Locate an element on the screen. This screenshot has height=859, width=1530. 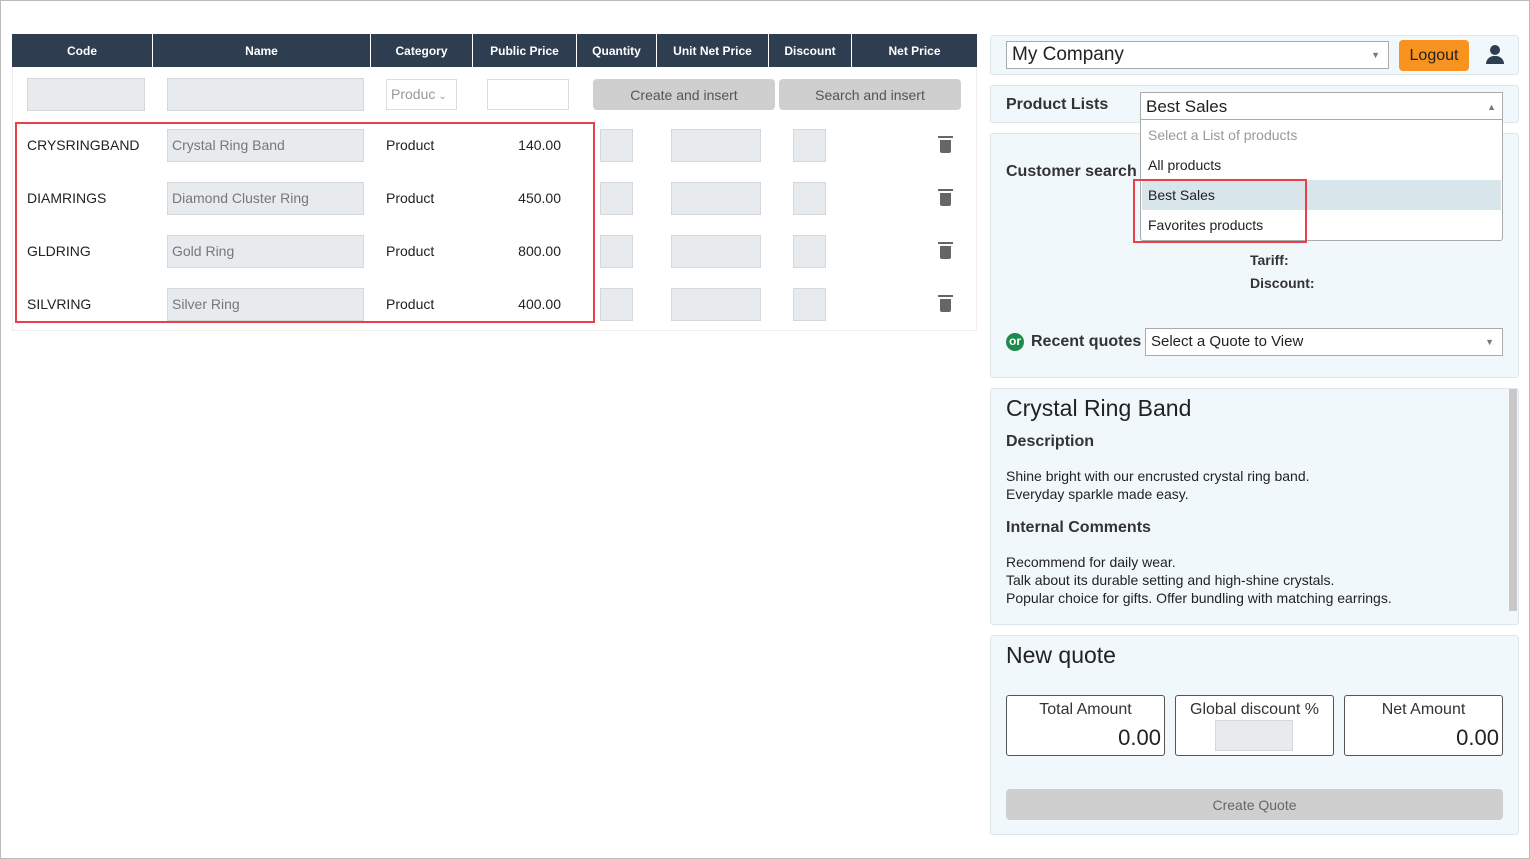
product-lists-label: Product Lists is located at coordinates (1057, 104).